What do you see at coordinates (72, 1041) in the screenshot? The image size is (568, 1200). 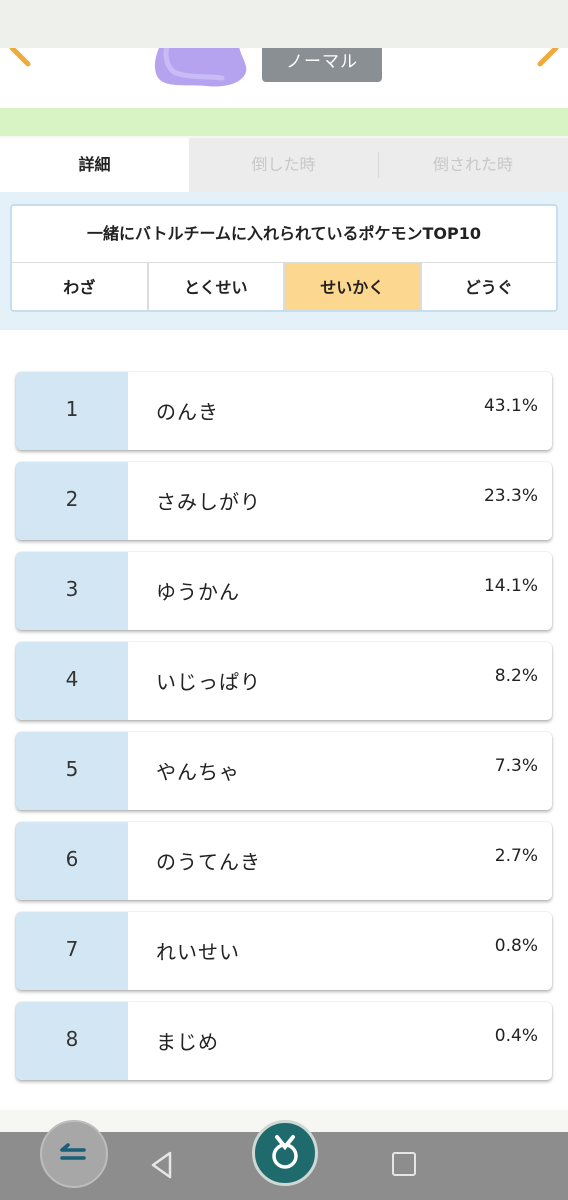 I see `rank-number: 8` at bounding box center [72, 1041].